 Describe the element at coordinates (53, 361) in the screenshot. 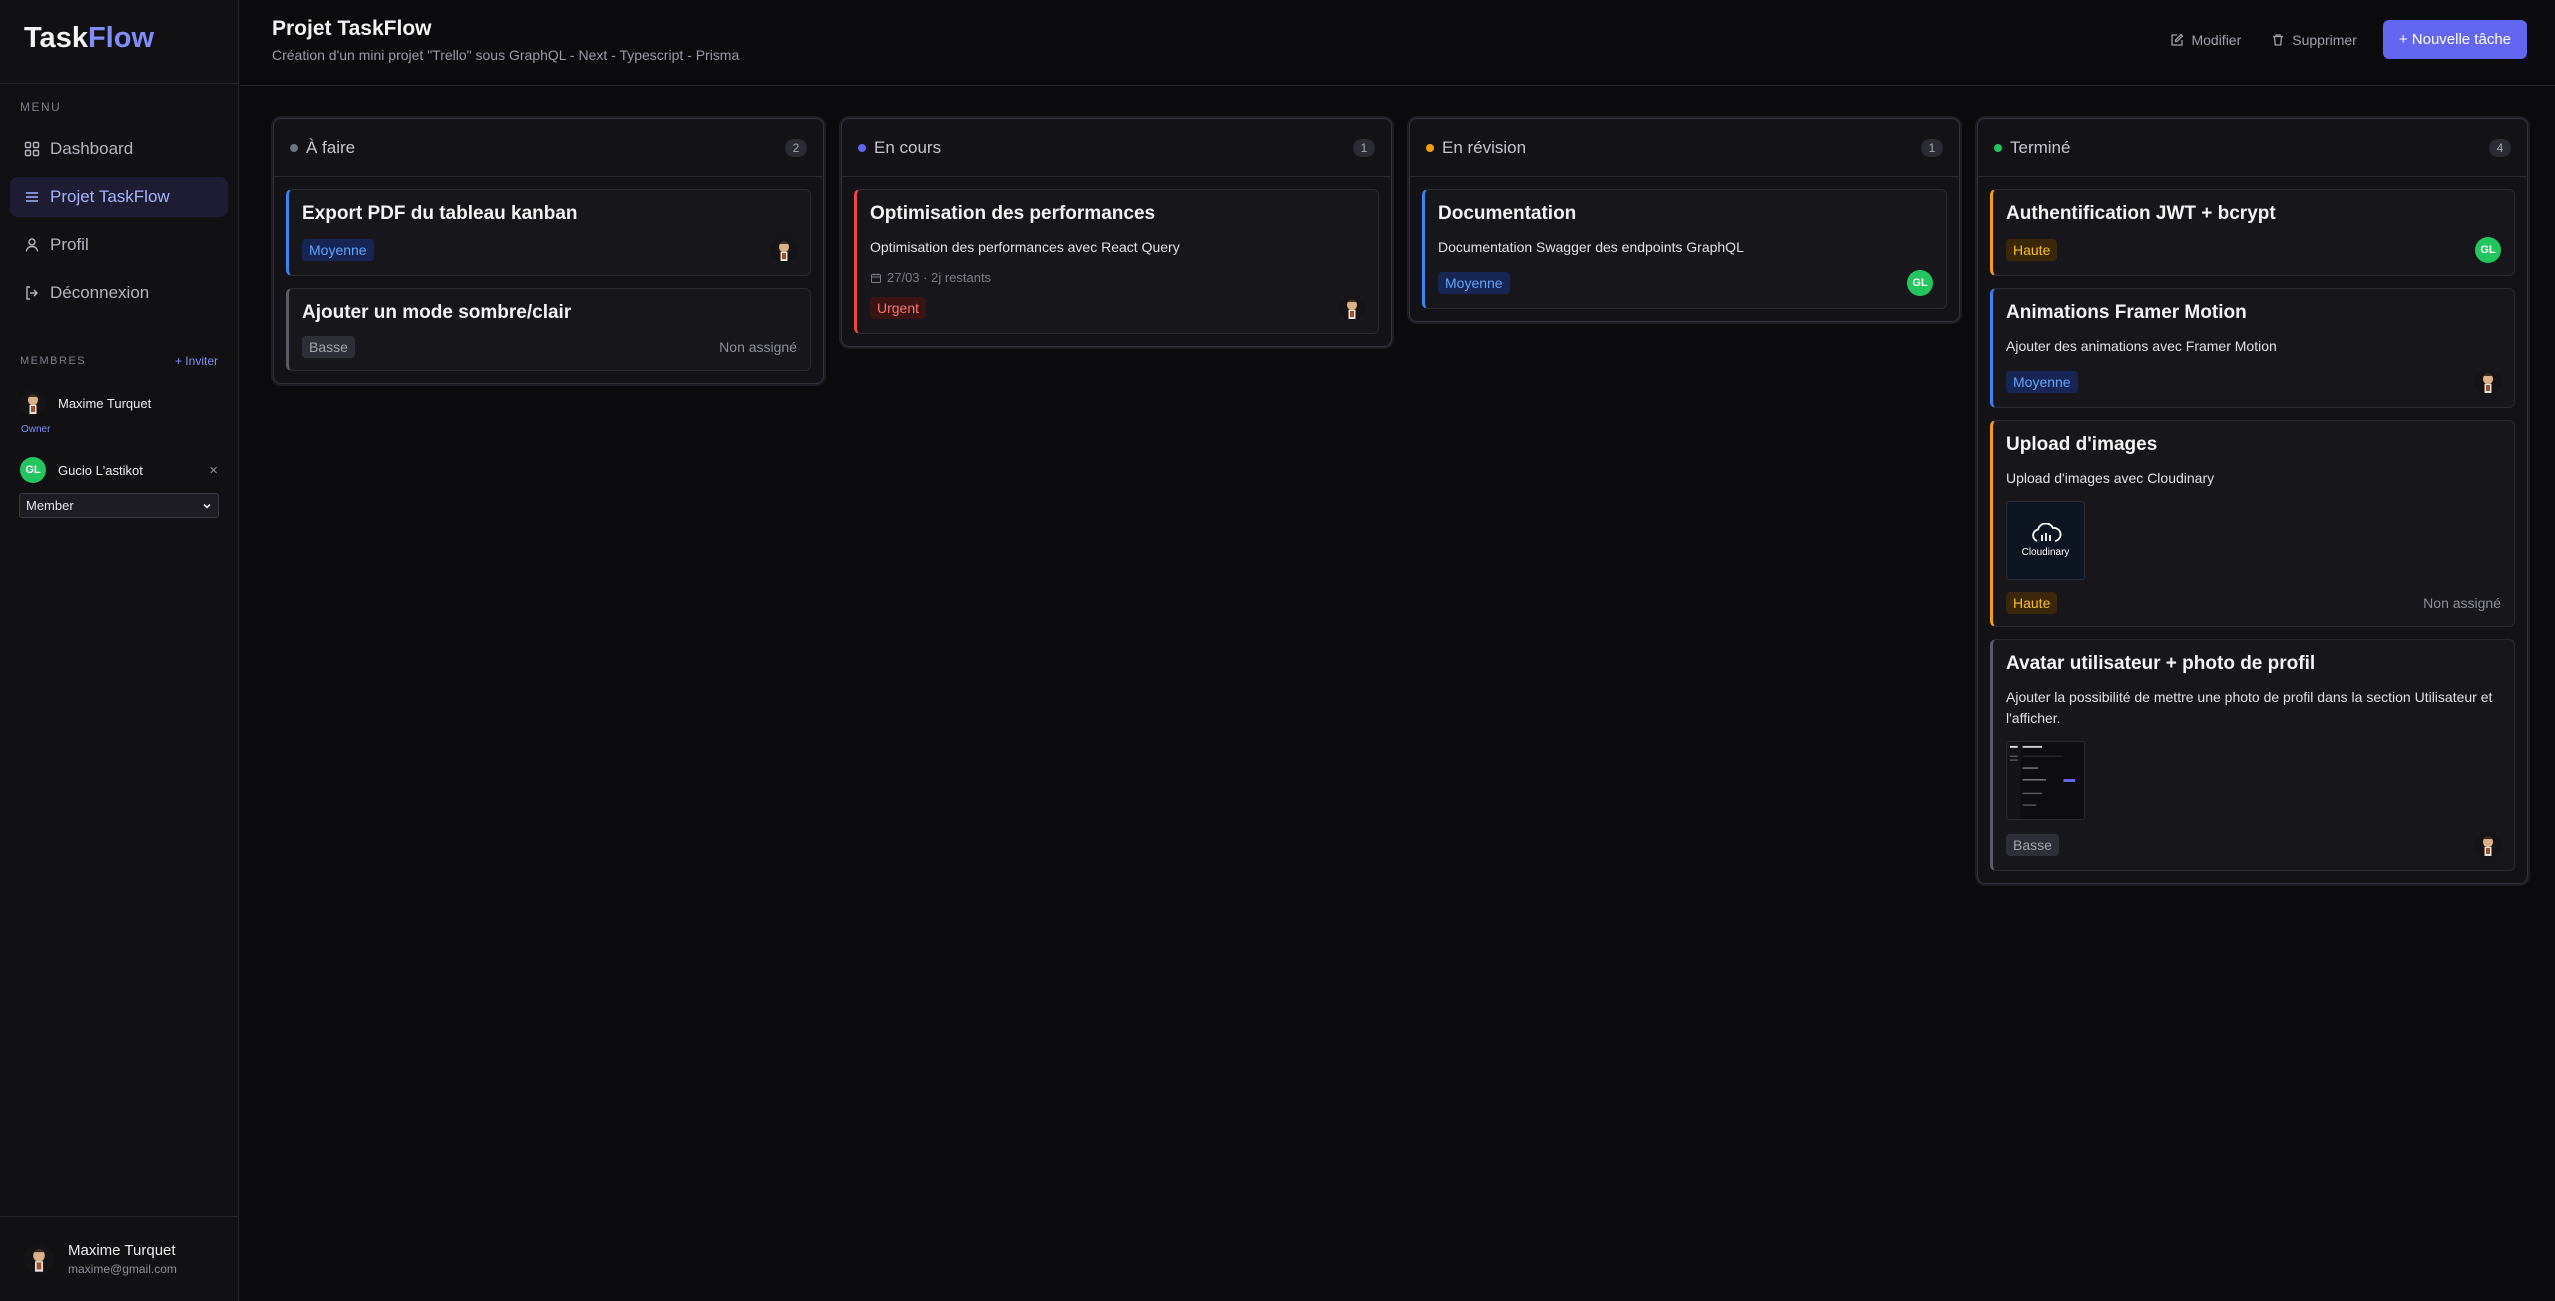

I see `members-section-label: MEMBRES` at that location.